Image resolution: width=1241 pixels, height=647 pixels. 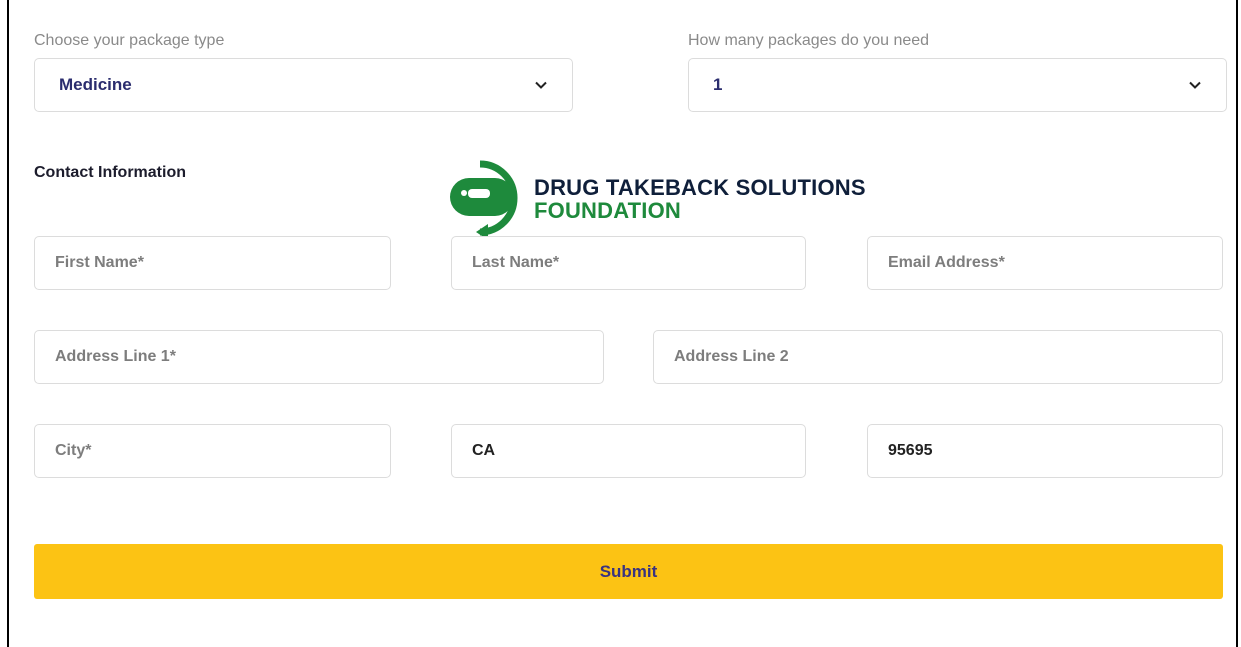 What do you see at coordinates (957, 85) in the screenshot?
I see `package-count-select: 1` at bounding box center [957, 85].